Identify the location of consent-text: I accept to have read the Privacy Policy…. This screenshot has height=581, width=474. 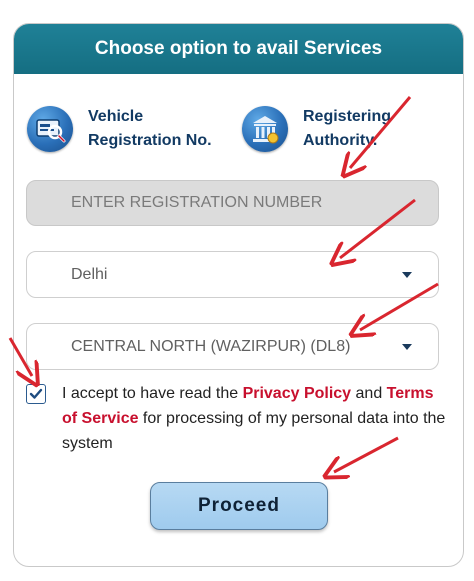
(257, 418).